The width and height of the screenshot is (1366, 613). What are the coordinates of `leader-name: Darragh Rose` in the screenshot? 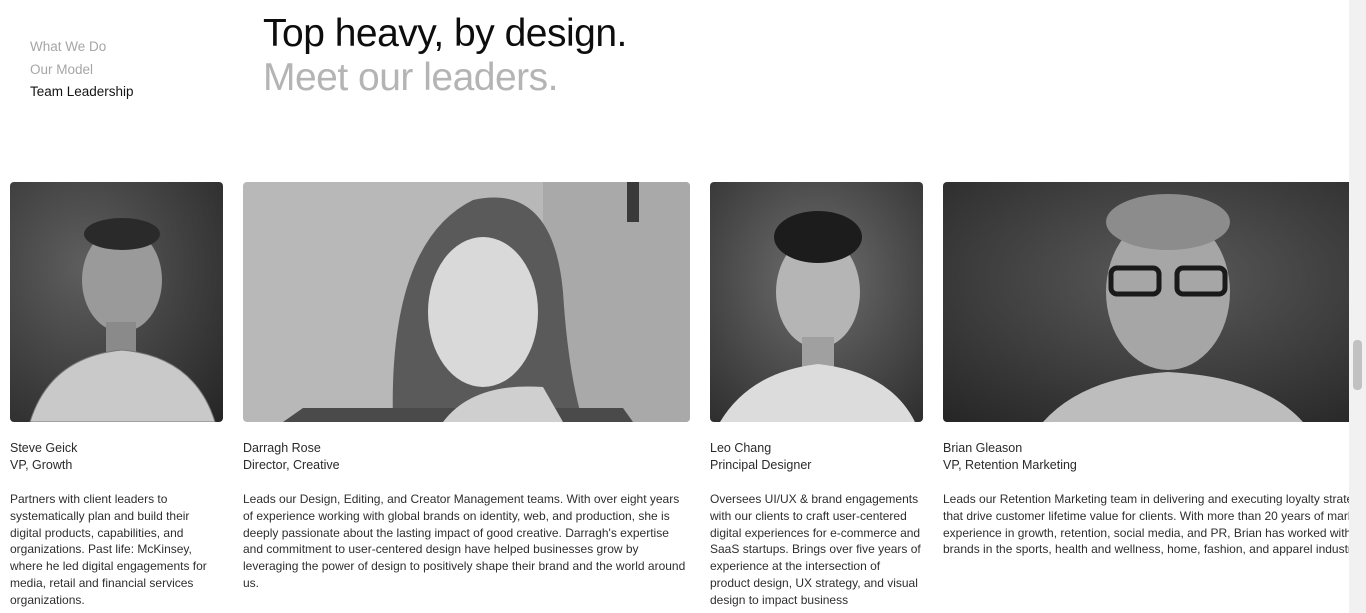 It's located at (282, 448).